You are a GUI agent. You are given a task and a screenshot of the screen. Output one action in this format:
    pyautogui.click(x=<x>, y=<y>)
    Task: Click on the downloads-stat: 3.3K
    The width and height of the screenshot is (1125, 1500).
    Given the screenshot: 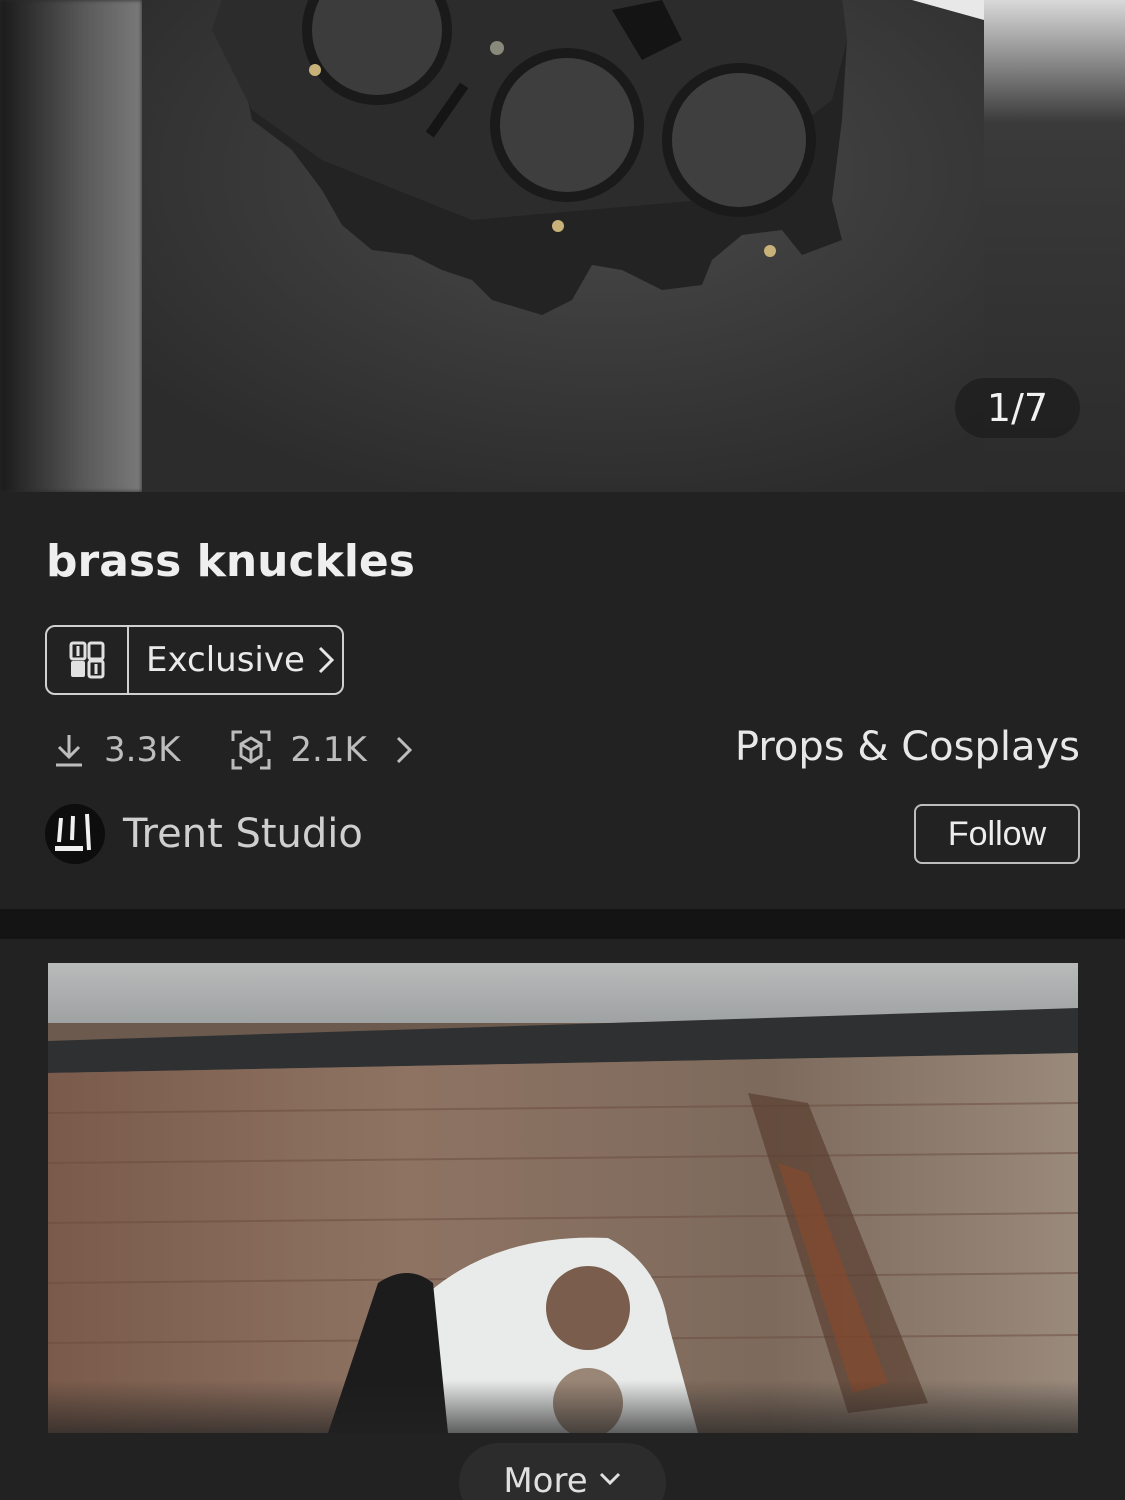 What is the action you would take?
    pyautogui.click(x=116, y=750)
    